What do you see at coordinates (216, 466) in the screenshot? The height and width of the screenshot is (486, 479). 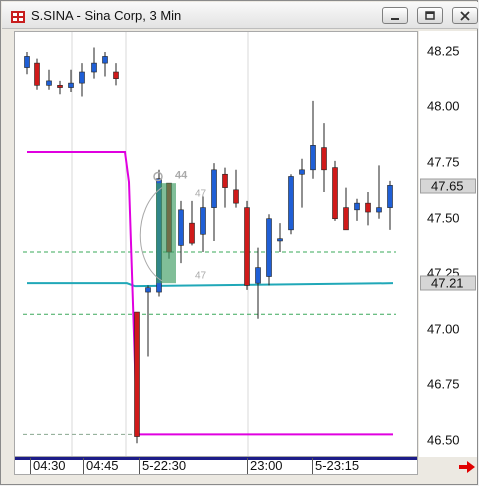 I see `time-axis: 04:30 04:45 5-22:30 23:00 5-23:15` at bounding box center [216, 466].